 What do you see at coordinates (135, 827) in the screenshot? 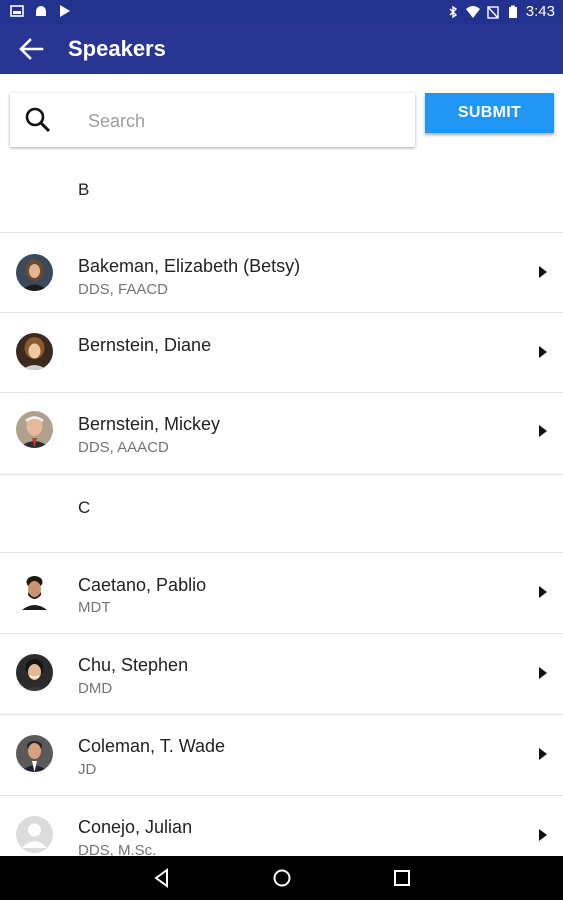
I see `speaker-name: Conejo, Julian` at bounding box center [135, 827].